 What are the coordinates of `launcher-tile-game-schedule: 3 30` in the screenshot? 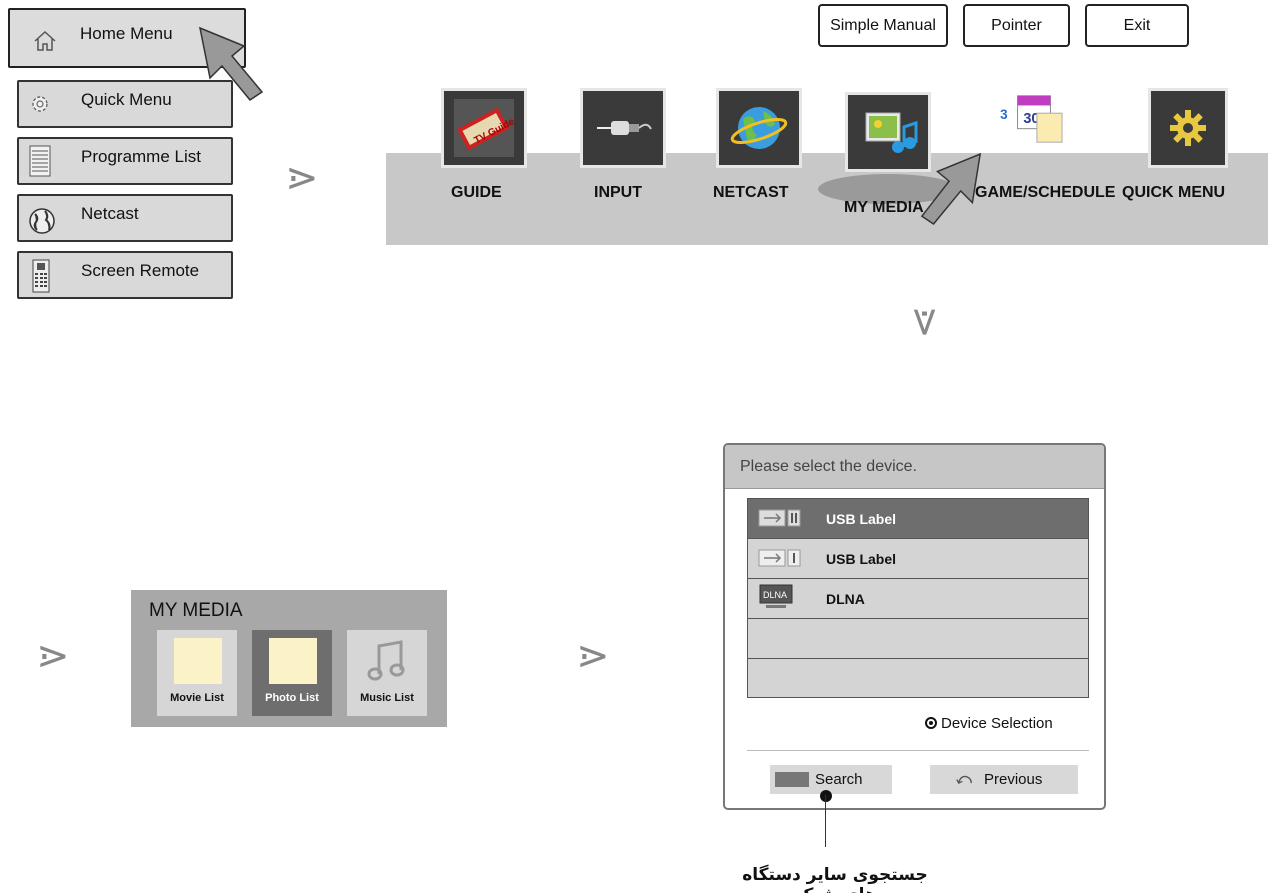 It's located at (1047, 128).